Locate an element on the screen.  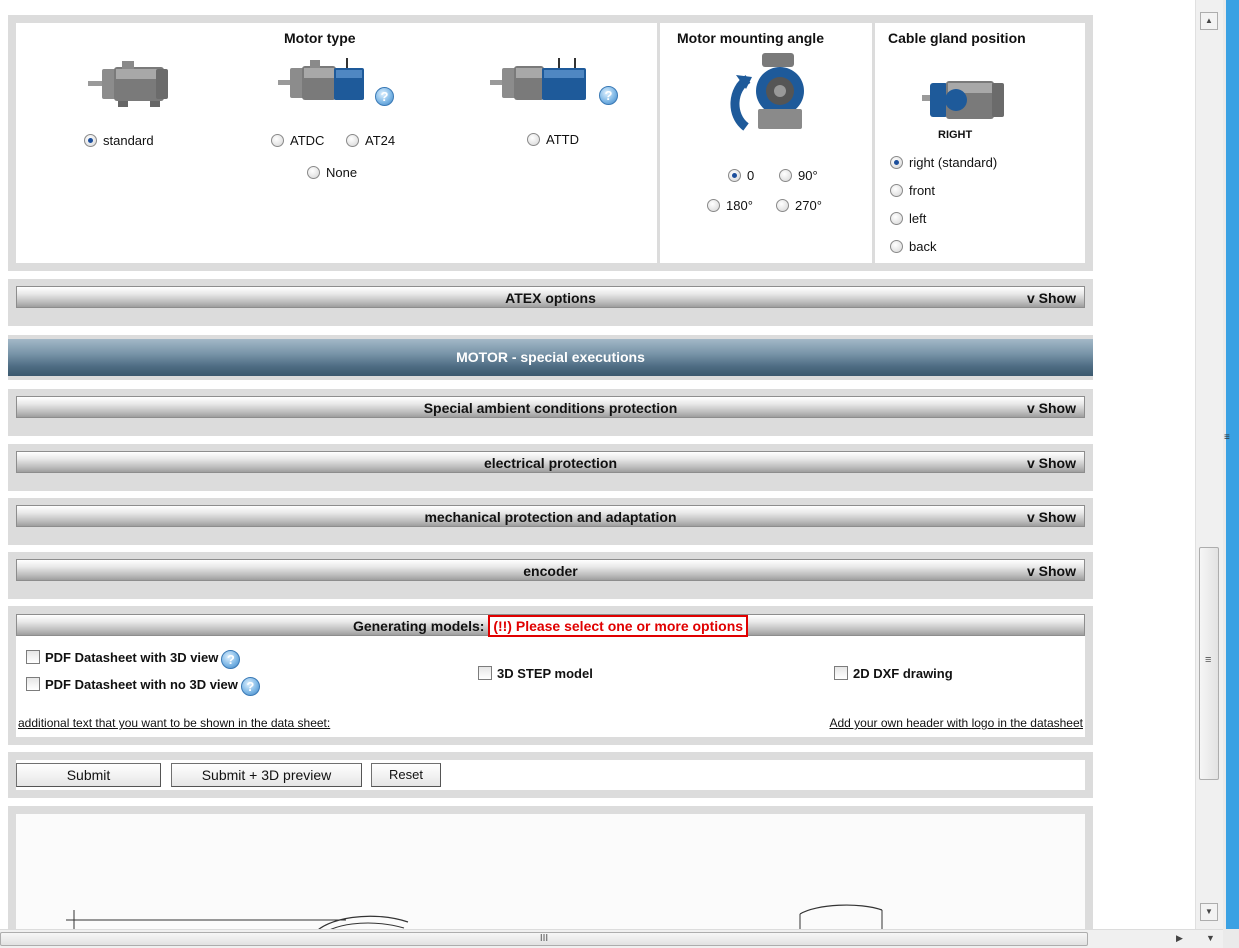
cable-gland-current-label: RIGHT is located at coordinates (955, 135).